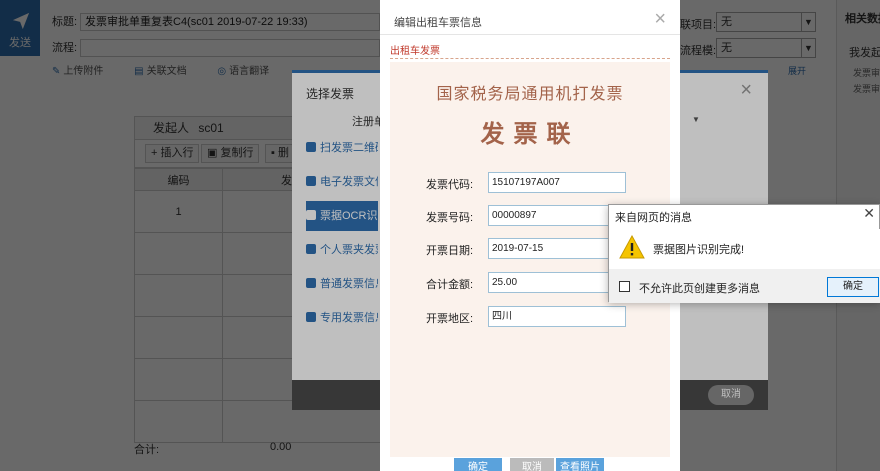 Image resolution: width=880 pixels, height=471 pixels. I want to click on invoice-subtitle: 发票联, so click(530, 133).